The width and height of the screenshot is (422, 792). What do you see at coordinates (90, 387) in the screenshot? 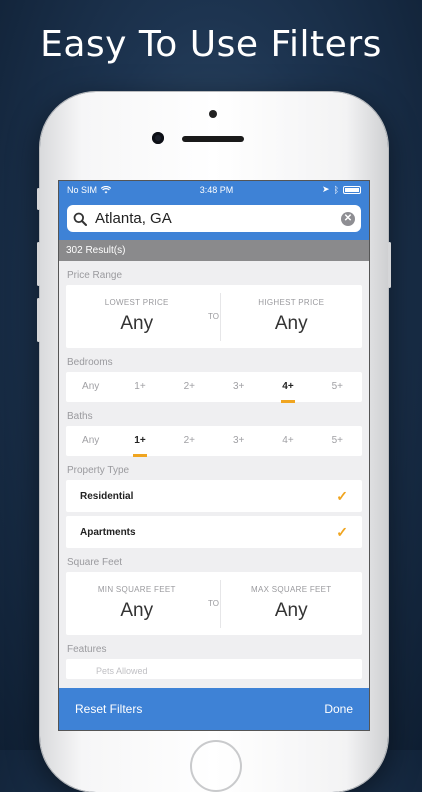
I see `bedrooms-option-any: Any` at bounding box center [90, 387].